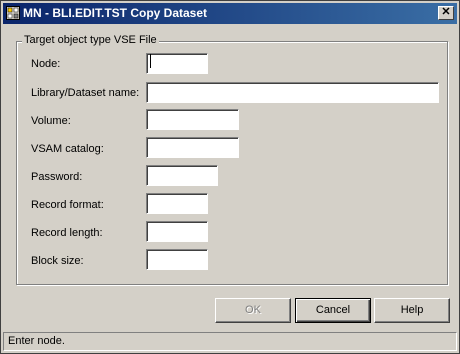  I want to click on library-dataset-input, so click(292, 92).